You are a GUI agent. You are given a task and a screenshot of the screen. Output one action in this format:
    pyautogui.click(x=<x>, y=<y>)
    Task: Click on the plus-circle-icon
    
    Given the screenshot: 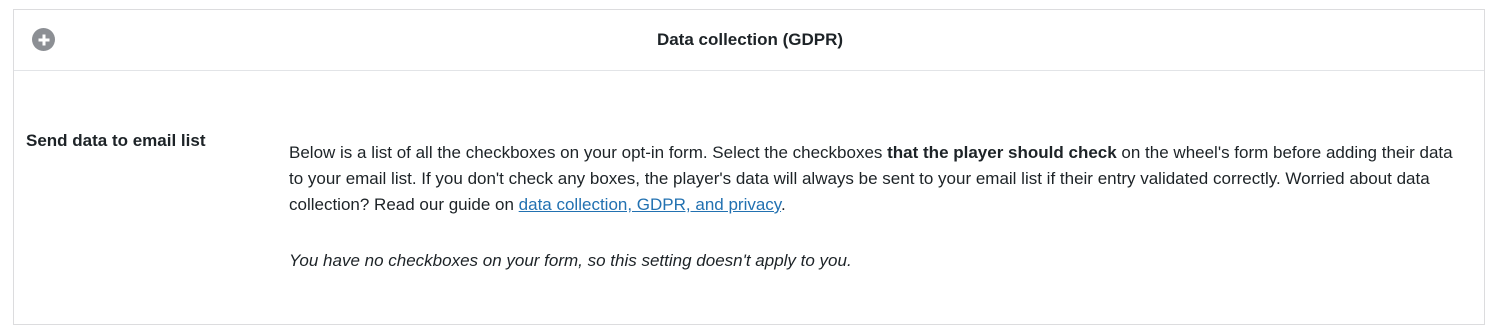 What is the action you would take?
    pyautogui.click(x=43, y=39)
    